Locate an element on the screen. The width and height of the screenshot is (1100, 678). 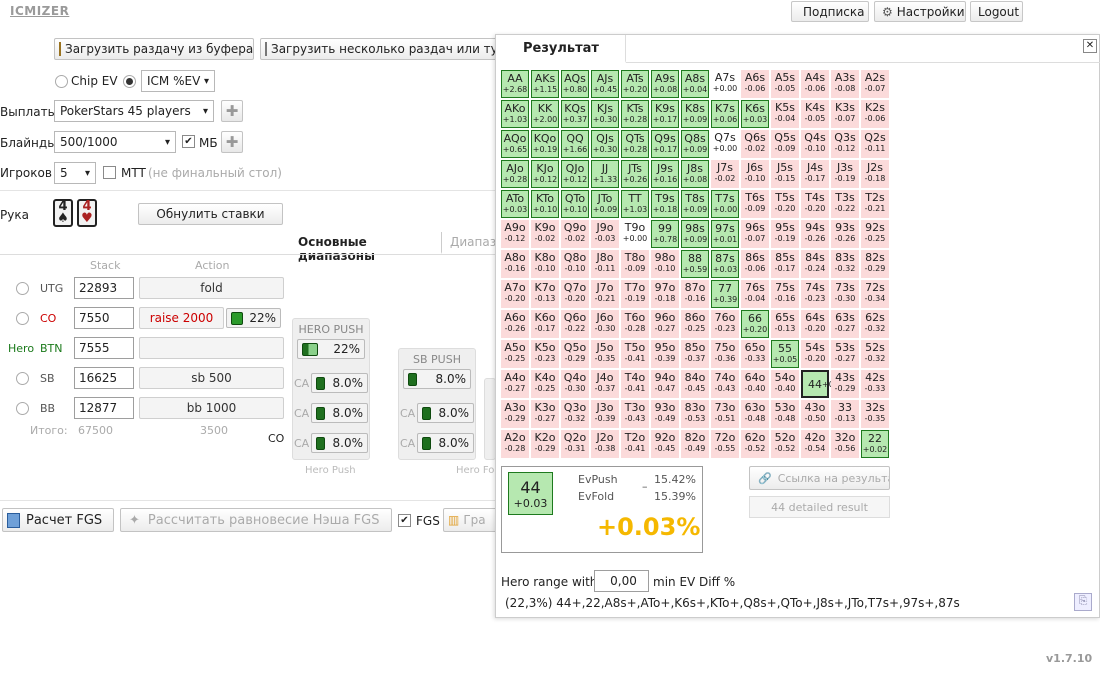
hand-cell: Q3o -0.32 is located at coordinates (575, 414).